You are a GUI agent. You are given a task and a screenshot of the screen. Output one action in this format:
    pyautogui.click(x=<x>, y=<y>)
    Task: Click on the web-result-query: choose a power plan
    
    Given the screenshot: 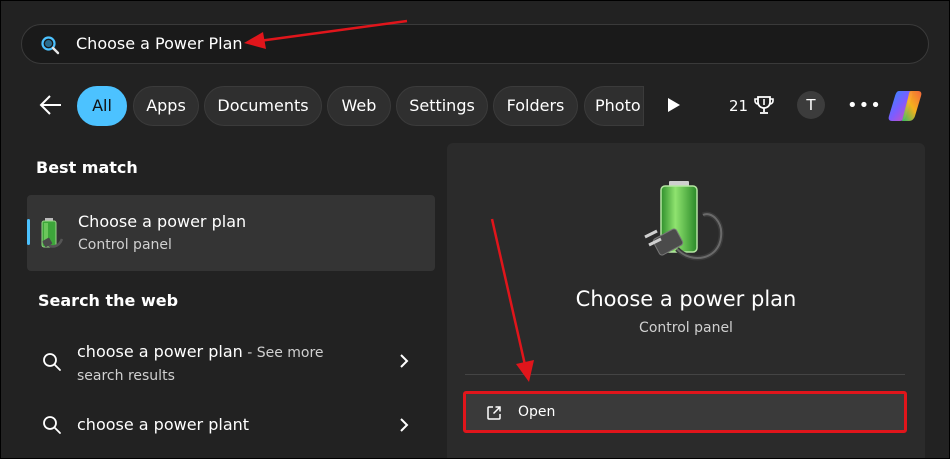 What is the action you would take?
    pyautogui.click(x=160, y=351)
    